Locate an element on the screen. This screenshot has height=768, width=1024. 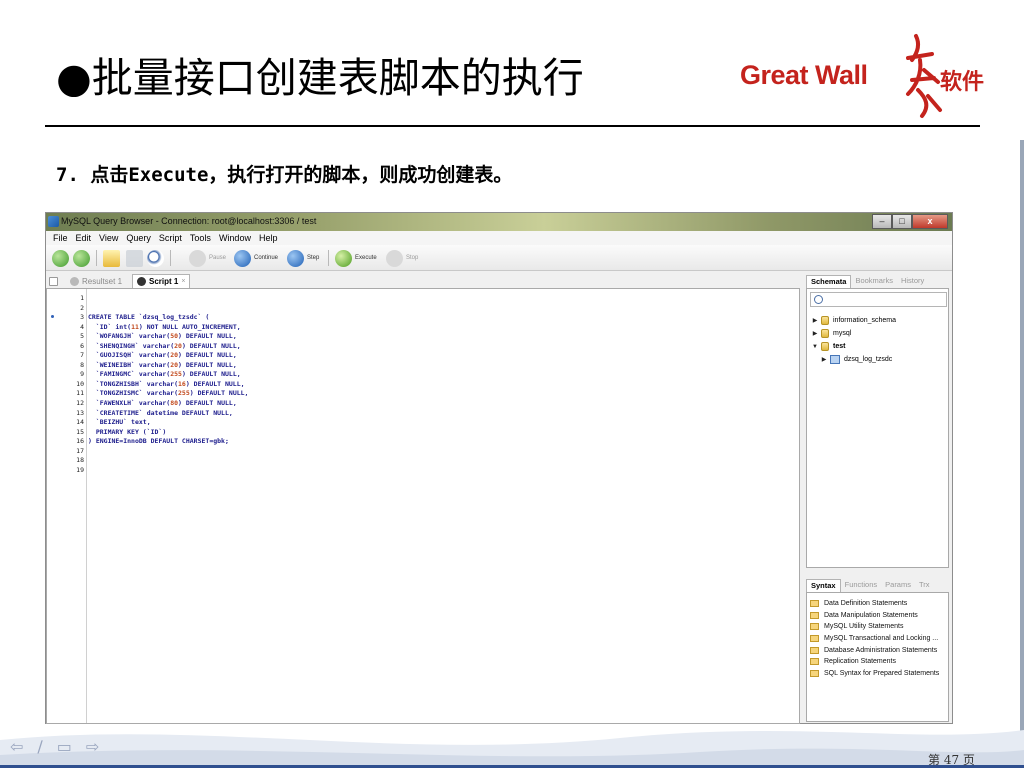
code-line: `BEIZHU` text, is located at coordinates (168, 423).